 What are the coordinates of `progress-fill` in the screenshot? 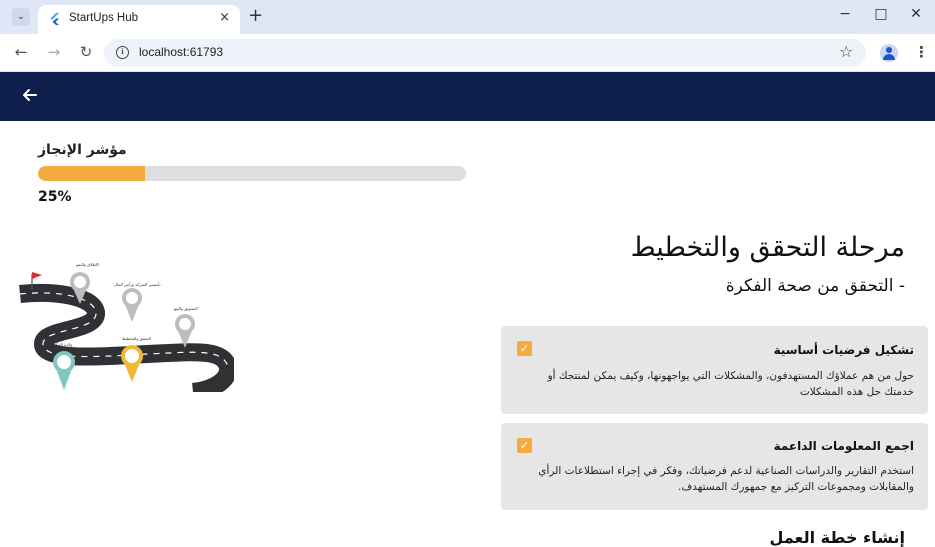 It's located at (91, 173).